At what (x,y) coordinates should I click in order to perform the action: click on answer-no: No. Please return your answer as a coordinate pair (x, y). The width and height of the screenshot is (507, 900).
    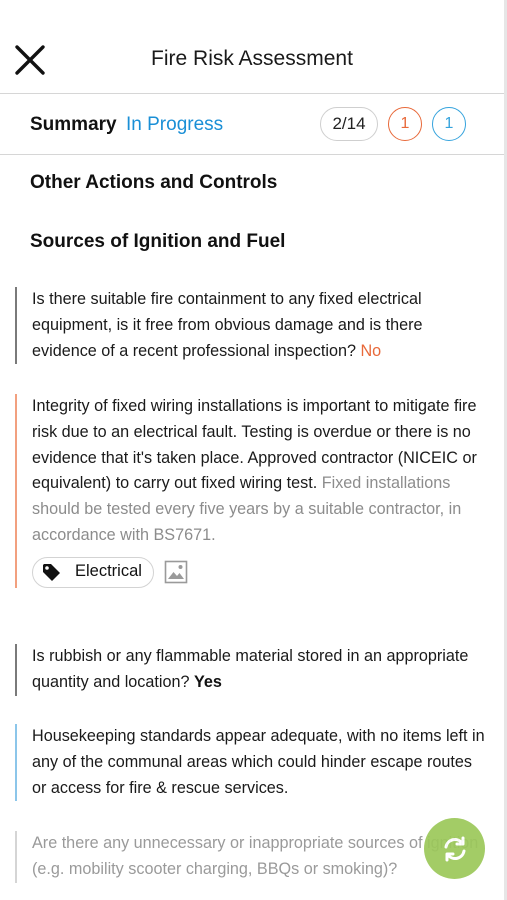
    Looking at the image, I should click on (371, 350).